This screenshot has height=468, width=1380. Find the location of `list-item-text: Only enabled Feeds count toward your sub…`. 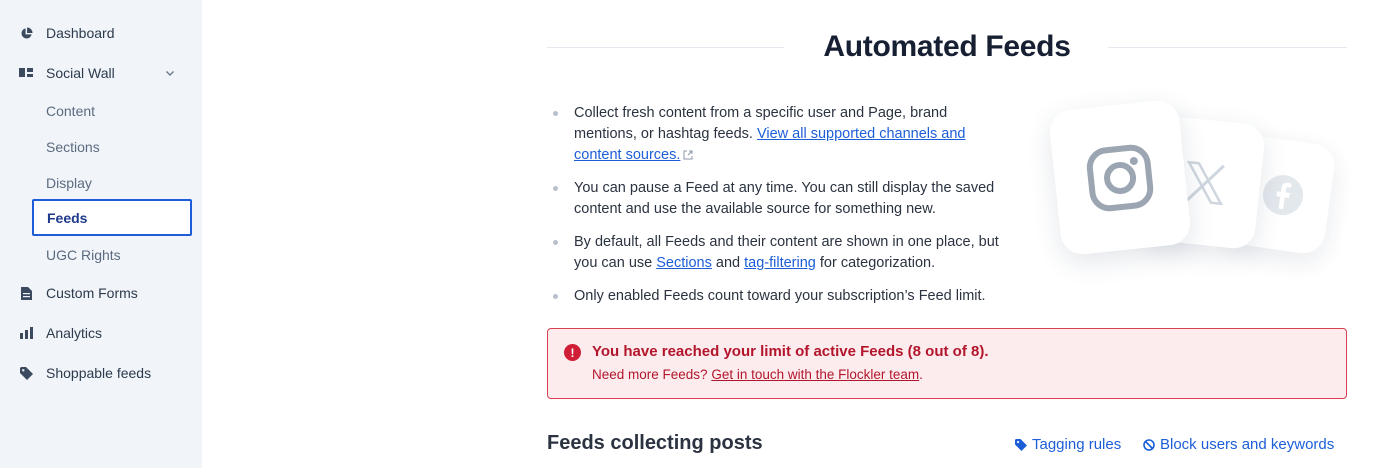

list-item-text: Only enabled Feeds count toward your sub… is located at coordinates (780, 296).